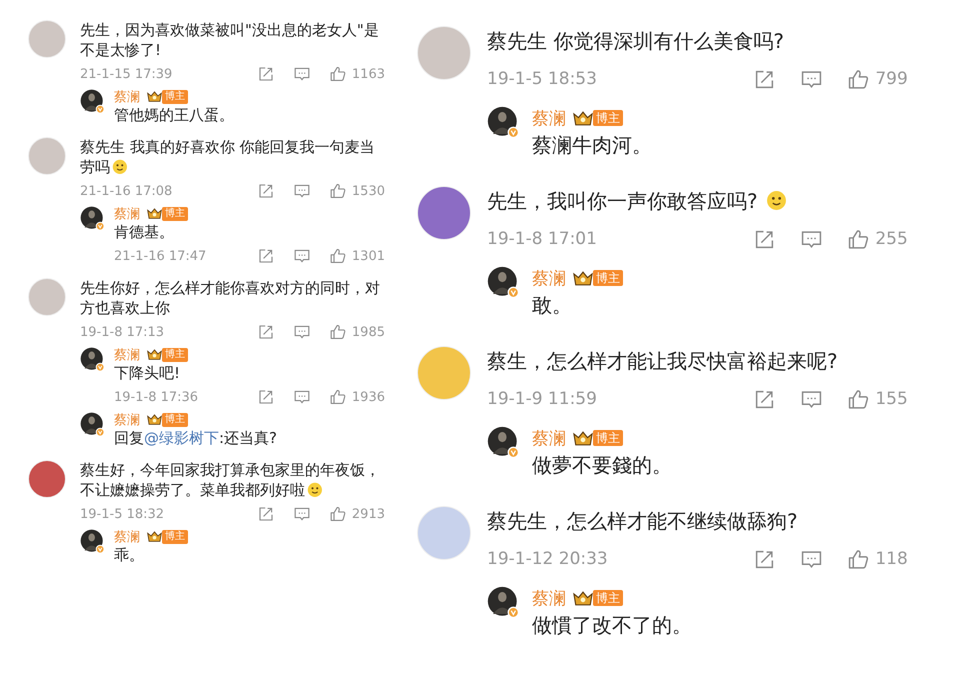 The image size is (971, 687). Describe the element at coordinates (368, 74) in the screenshot. I see `like-count: 1163` at that location.